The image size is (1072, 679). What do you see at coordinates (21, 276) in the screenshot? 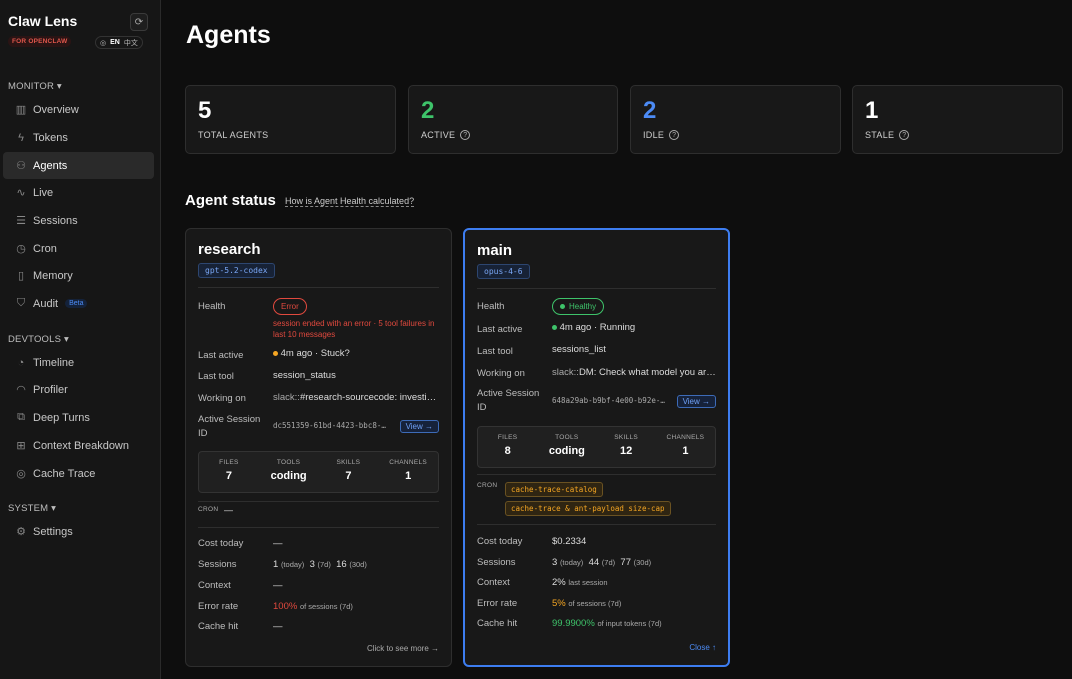
I see `book-icon: ▯` at bounding box center [21, 276].